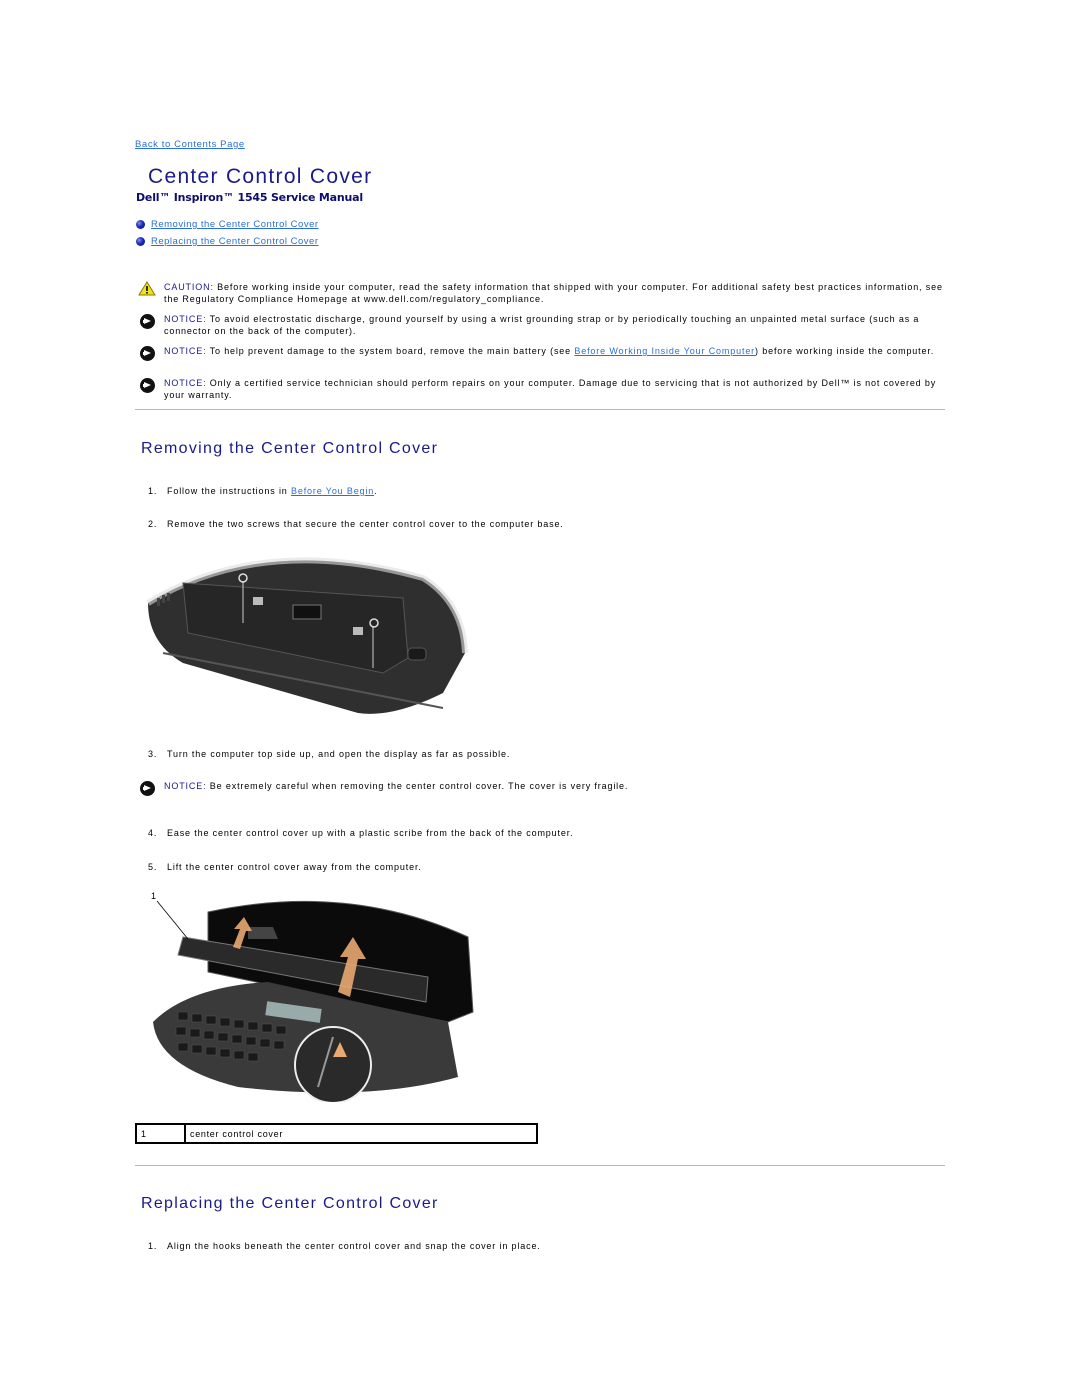 The width and height of the screenshot is (1080, 1397). I want to click on notice-text: ) before working inside the computer., so click(845, 351).